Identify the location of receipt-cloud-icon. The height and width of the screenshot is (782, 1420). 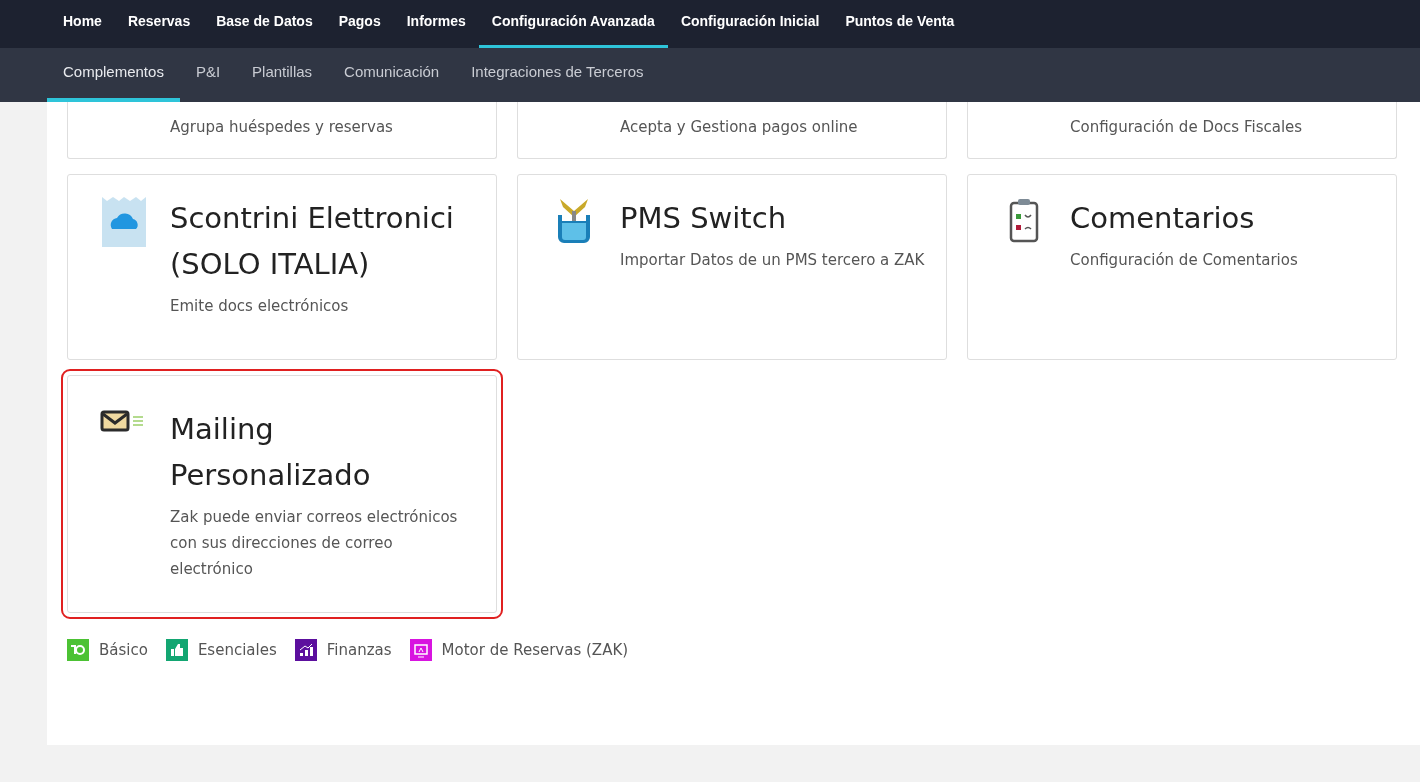
(124, 222).